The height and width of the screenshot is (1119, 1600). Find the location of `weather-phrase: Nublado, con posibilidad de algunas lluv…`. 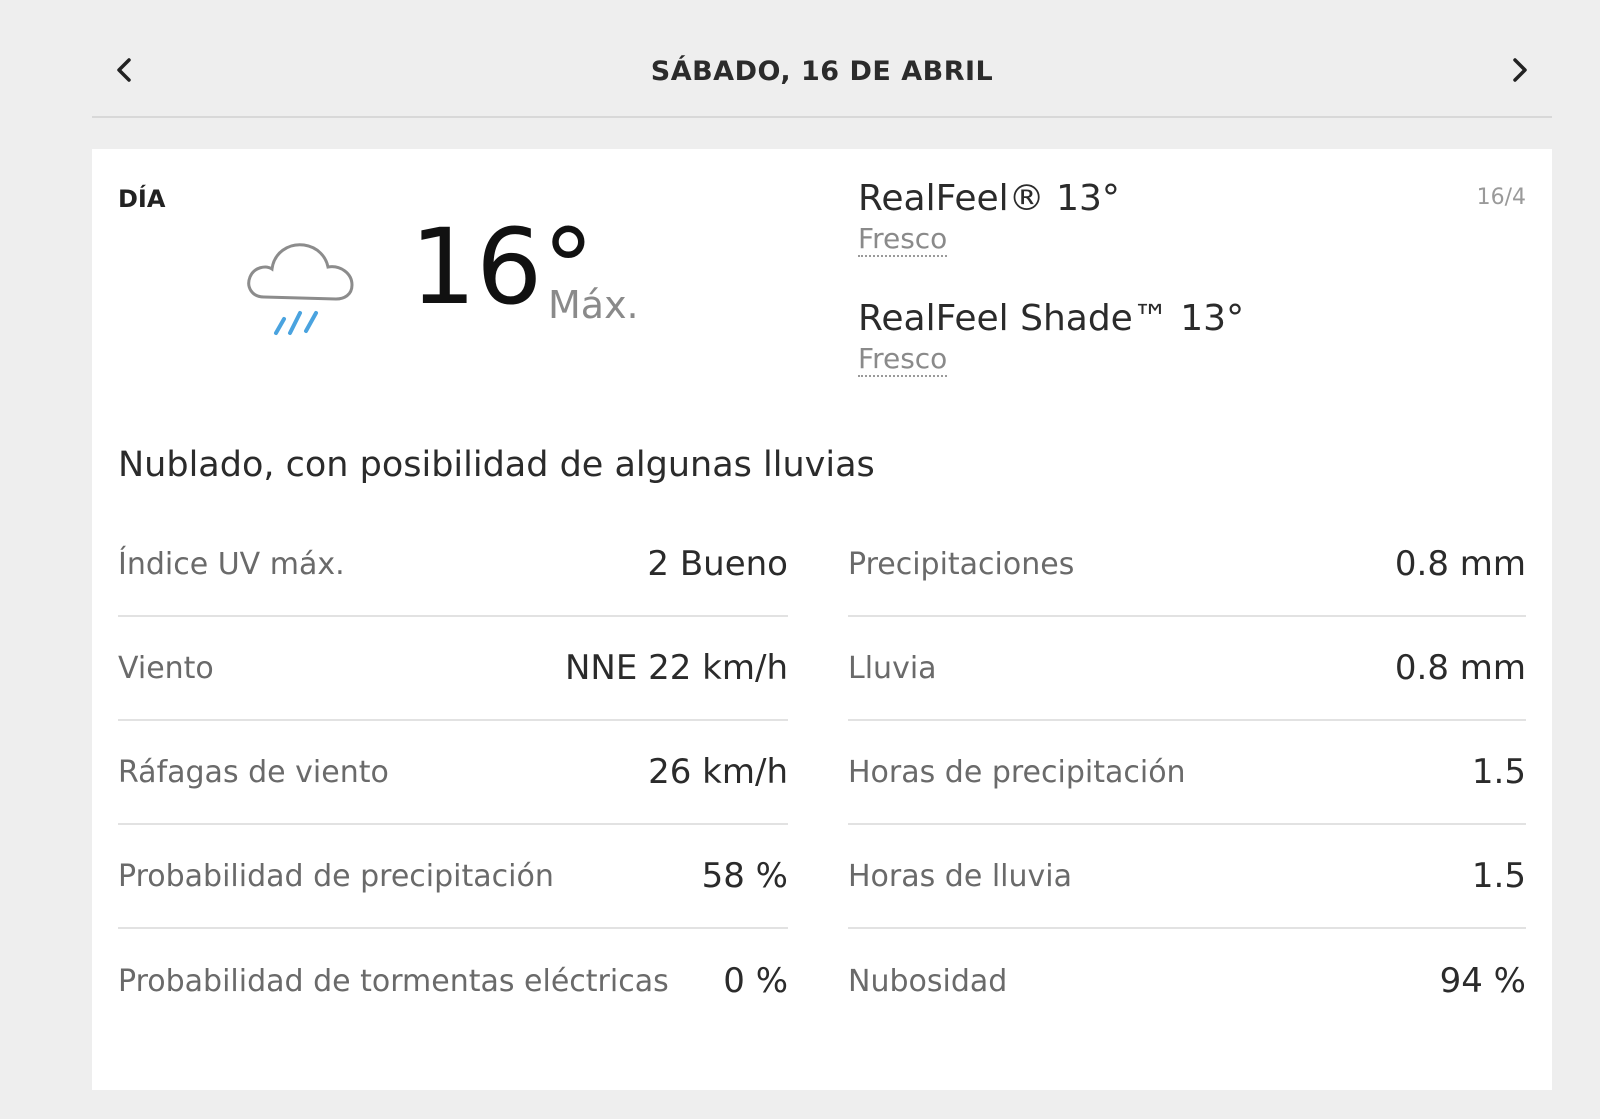

weather-phrase: Nublado, con posibilidad de algunas lluv… is located at coordinates (496, 465).